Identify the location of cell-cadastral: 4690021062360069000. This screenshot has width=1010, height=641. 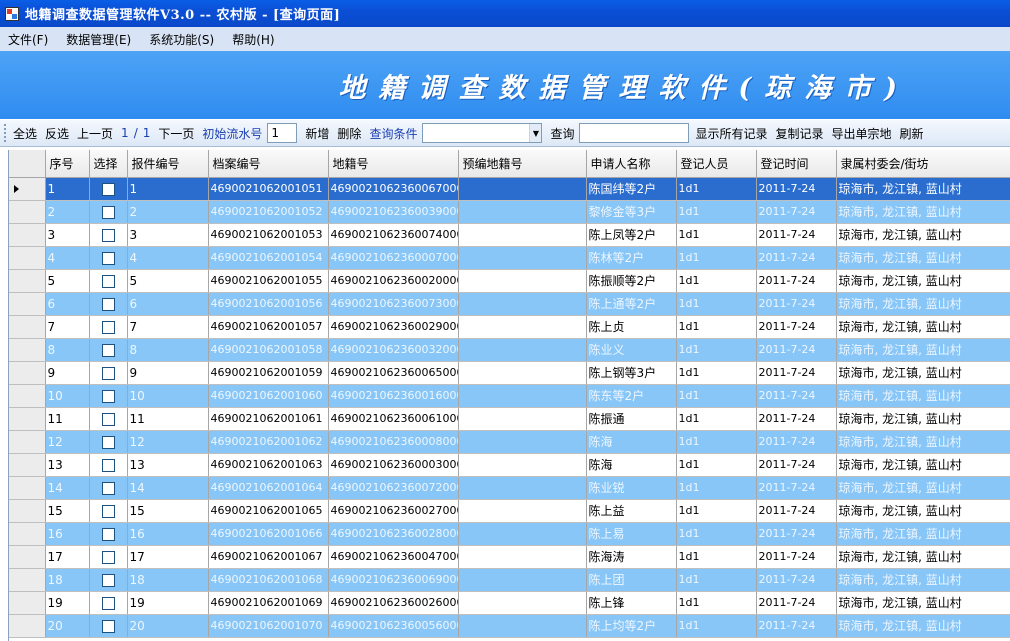
(393, 580).